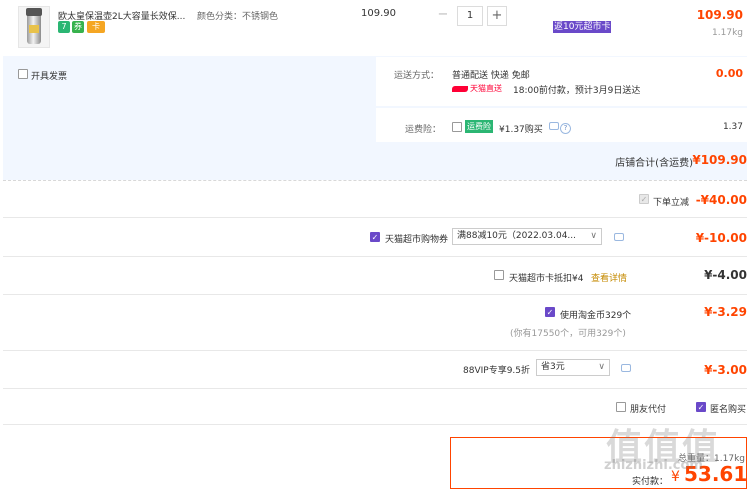  What do you see at coordinates (725, 370) in the screenshot?
I see `vip-discount-amount: ¥-3.00` at bounding box center [725, 370].